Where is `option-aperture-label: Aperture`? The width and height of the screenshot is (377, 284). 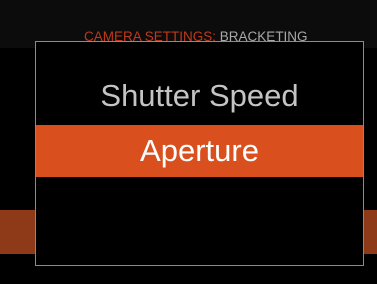
option-aperture-label: Aperture is located at coordinates (199, 150).